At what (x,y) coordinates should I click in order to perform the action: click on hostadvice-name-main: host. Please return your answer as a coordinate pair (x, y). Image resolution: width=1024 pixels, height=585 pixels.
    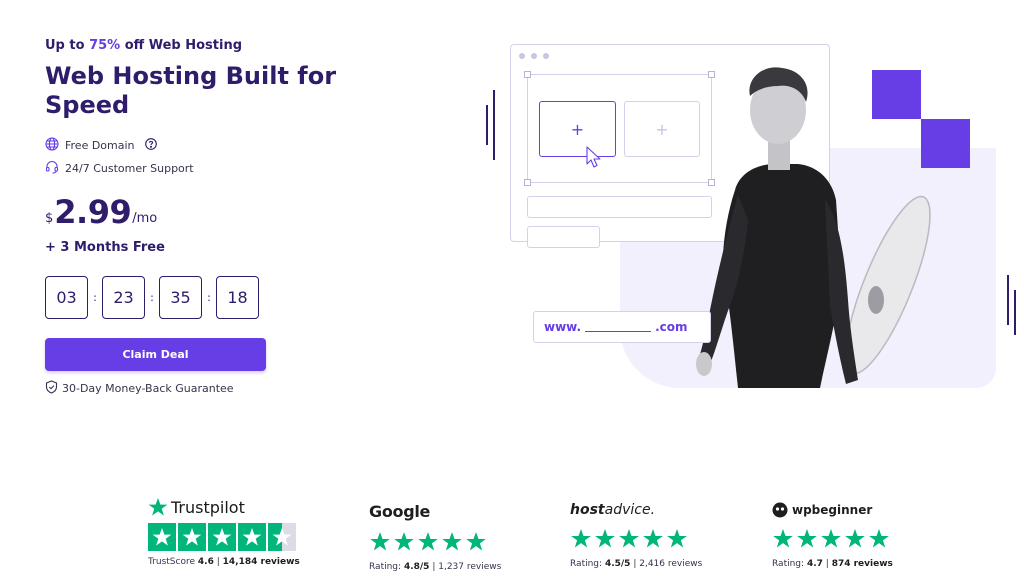
    Looking at the image, I should click on (587, 510).